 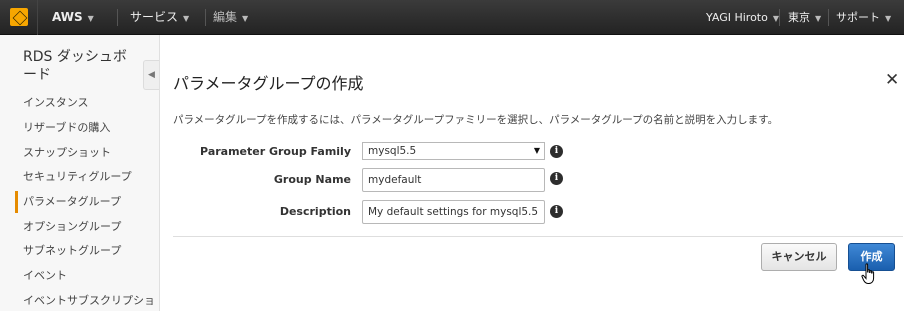 I want to click on parameter-group-family-select: mysql5.5 ▼, so click(x=453, y=151).